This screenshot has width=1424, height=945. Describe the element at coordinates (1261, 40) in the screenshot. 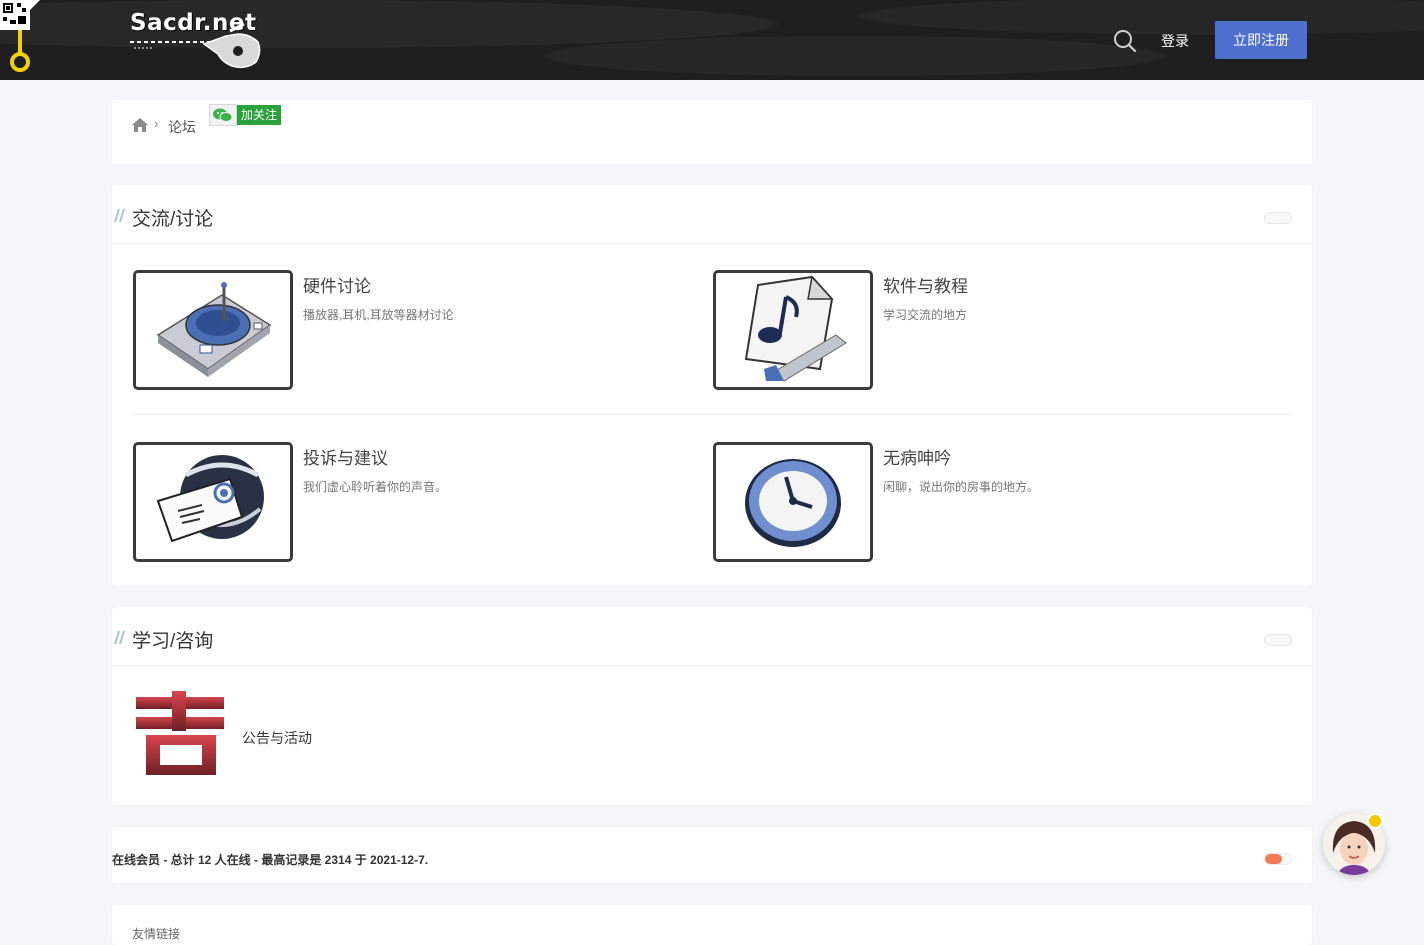

I see `register-button: 立即注册` at that location.